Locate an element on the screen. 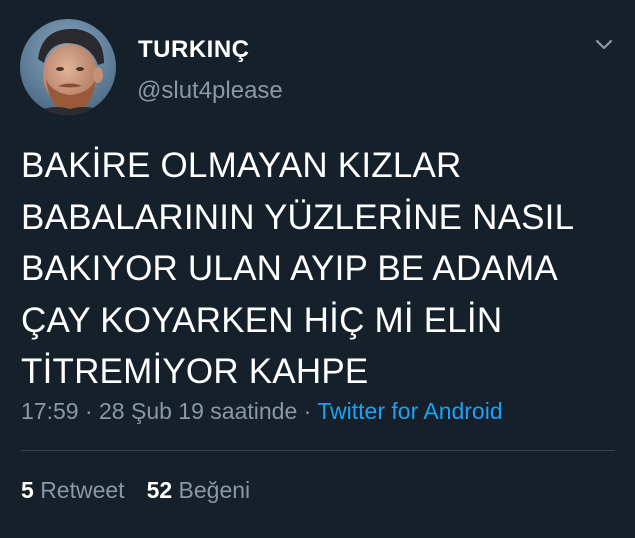  avatar is located at coordinates (68, 67).